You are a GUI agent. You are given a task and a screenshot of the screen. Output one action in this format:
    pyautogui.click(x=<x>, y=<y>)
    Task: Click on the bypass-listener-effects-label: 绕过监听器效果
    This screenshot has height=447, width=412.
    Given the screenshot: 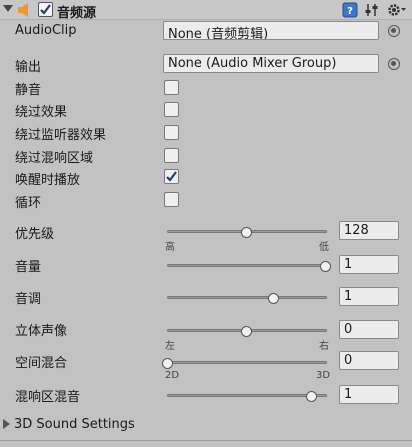 What is the action you would take?
    pyautogui.click(x=61, y=135)
    